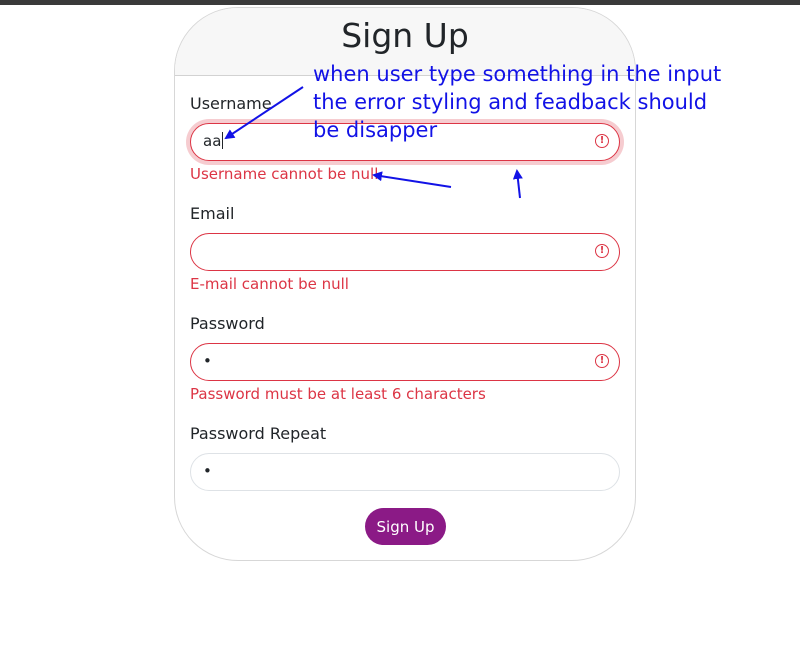 This screenshot has height=651, width=800. Describe the element at coordinates (264, 113) in the screenshot. I see `arrow-to-input` at that location.